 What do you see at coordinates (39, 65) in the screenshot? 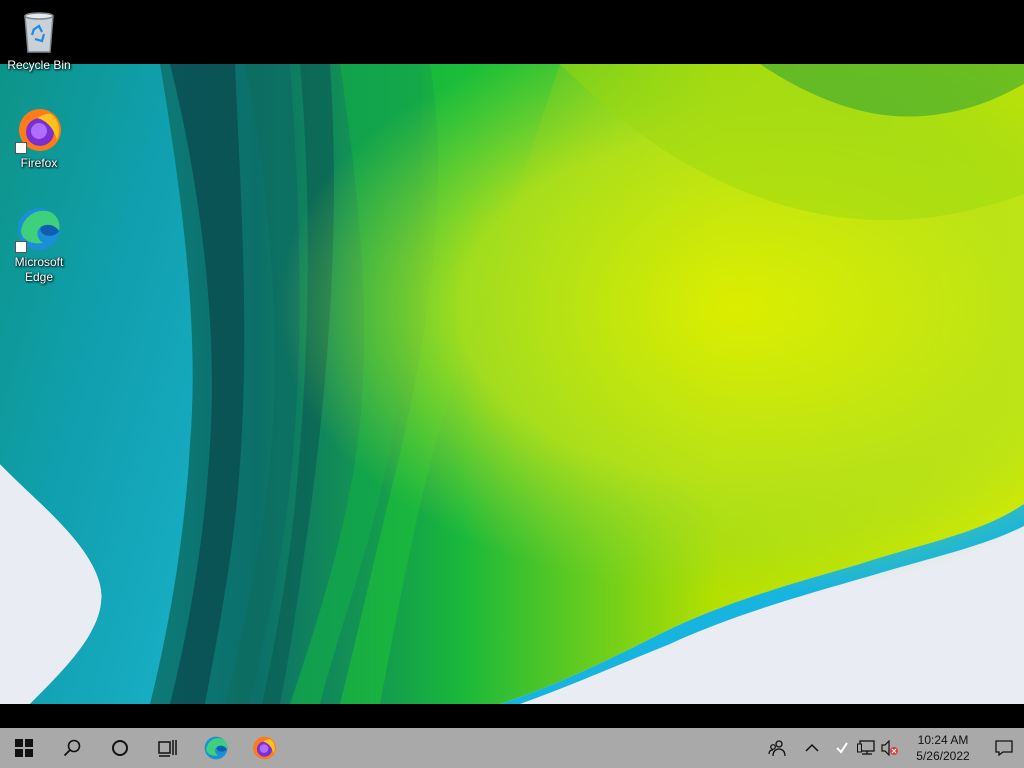
I see `recycle-bin-label: Recycle Bin` at bounding box center [39, 65].